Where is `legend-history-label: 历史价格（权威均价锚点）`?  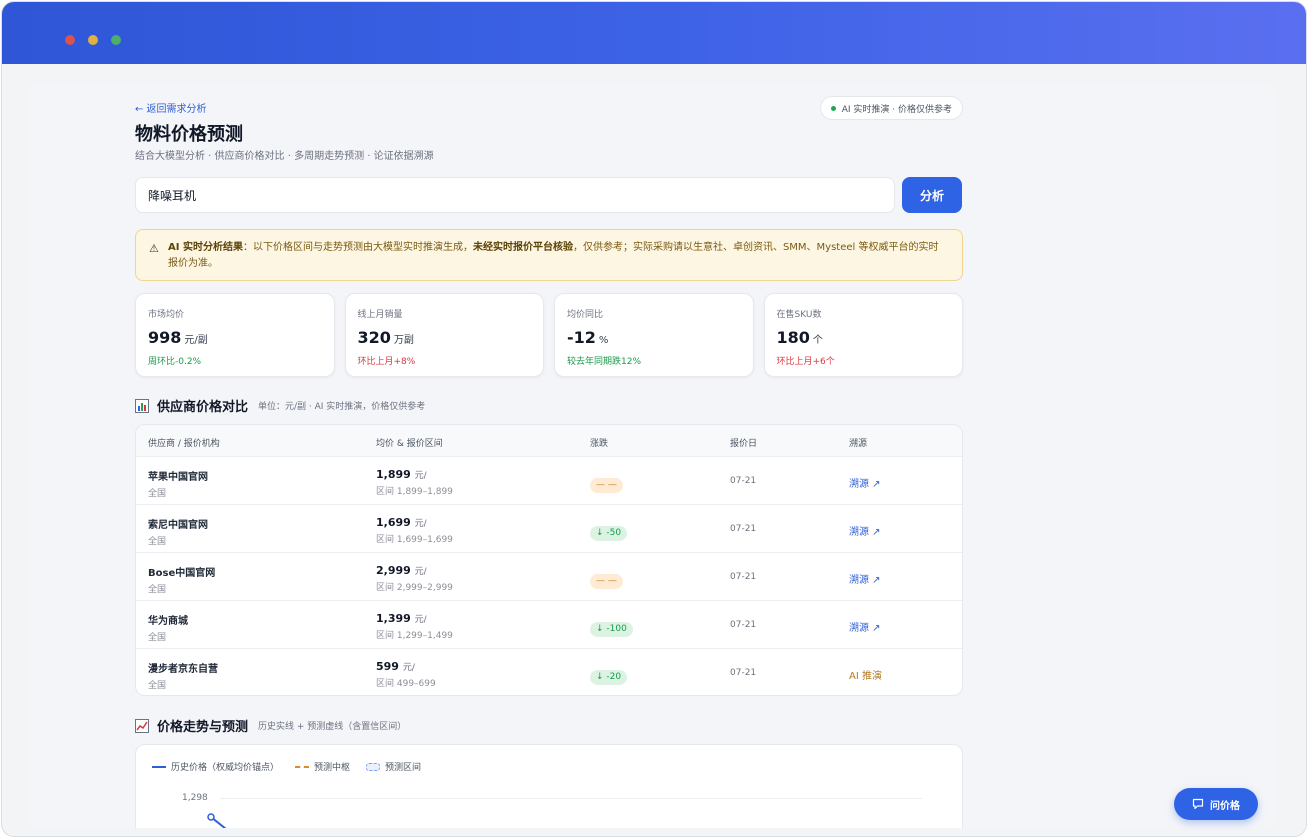
legend-history-label: 历史价格（权威均价锚点） is located at coordinates (225, 768).